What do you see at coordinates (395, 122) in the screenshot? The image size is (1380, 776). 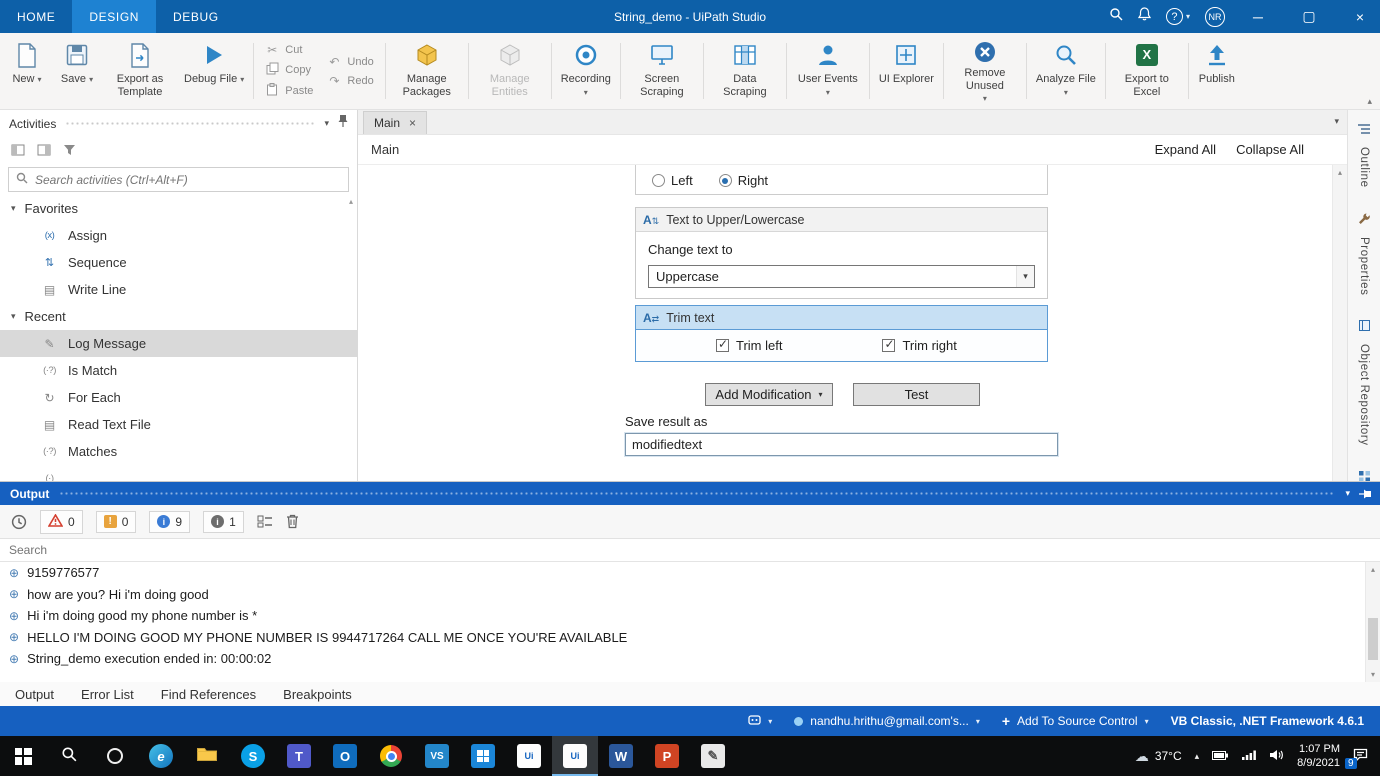 I see `tab-main: Main ×` at bounding box center [395, 122].